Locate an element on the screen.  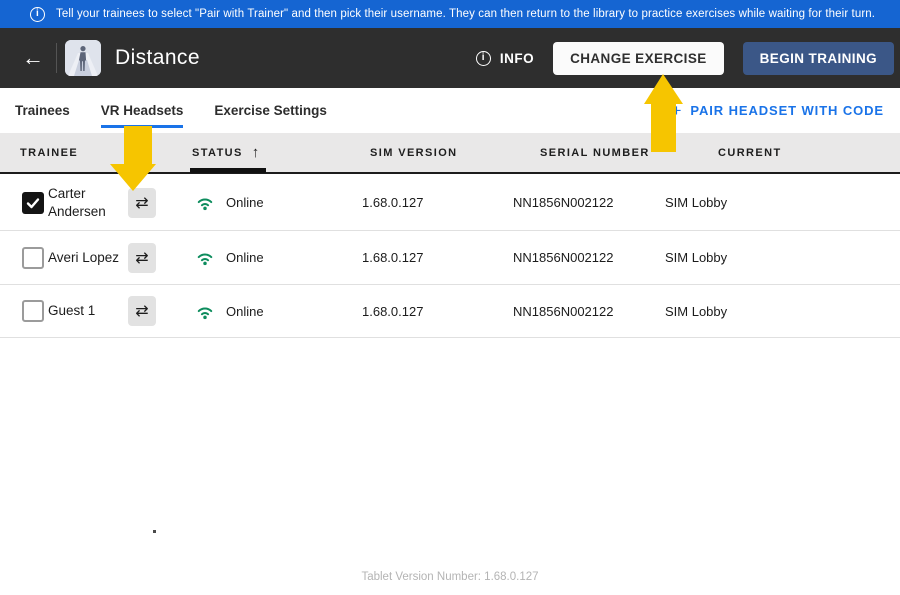
appbar-actions: i INFO CHANGE EXERCISE BEGIN TRAINING is located at coordinates (684, 58).